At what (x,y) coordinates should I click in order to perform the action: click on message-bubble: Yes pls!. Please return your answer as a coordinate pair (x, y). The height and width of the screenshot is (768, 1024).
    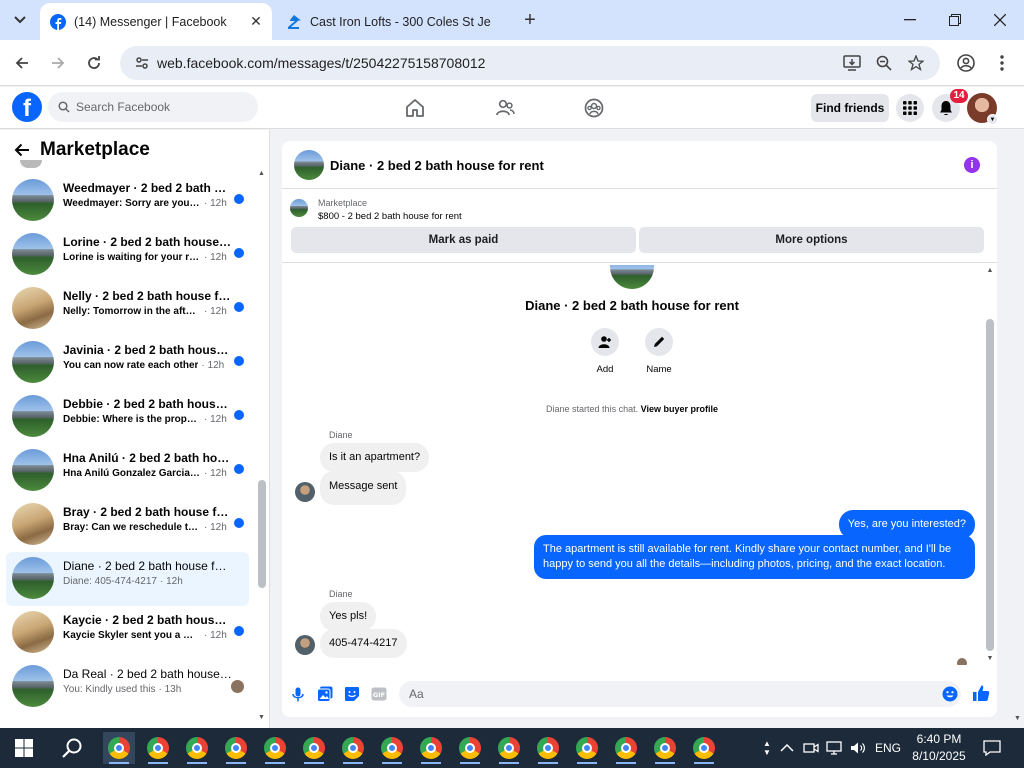
    Looking at the image, I should click on (348, 616).